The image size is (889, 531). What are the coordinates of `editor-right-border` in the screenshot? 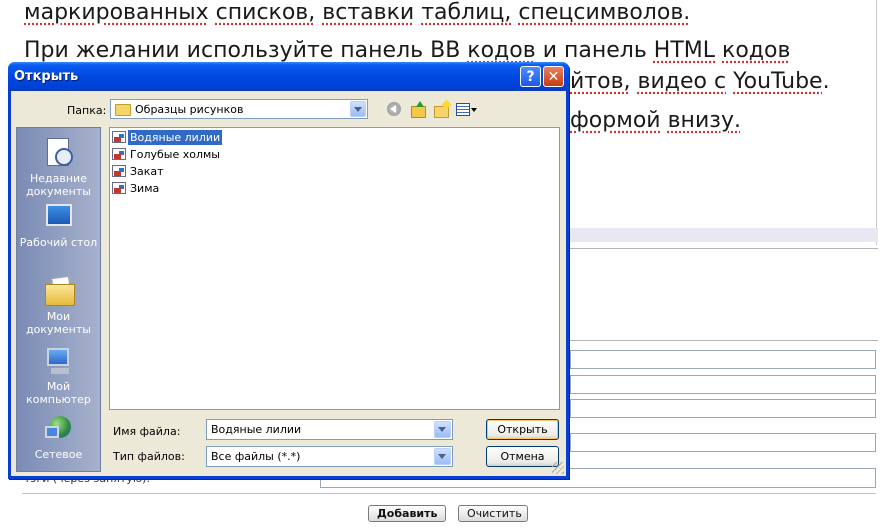 It's located at (876, 122).